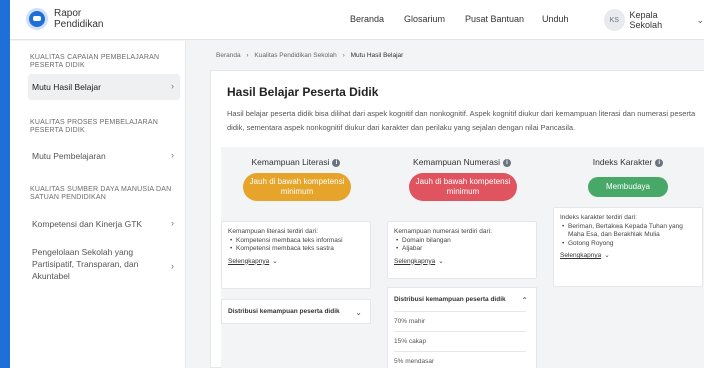 This screenshot has width=704, height=368. Describe the element at coordinates (450, 299) in the screenshot. I see `numerasi-distribution-title: Distribusi kemampuan peserta didik` at that location.